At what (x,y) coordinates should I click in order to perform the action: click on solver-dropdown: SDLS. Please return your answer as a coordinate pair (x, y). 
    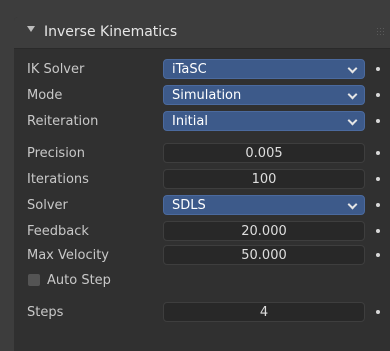
    Looking at the image, I should click on (264, 205).